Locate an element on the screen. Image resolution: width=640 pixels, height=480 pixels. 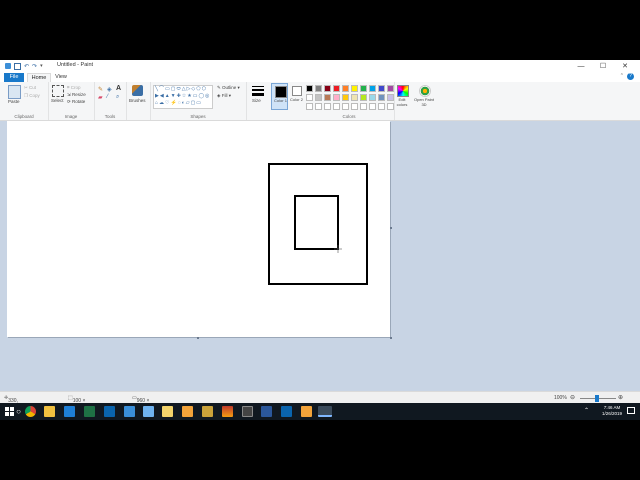
app-icon-blue is located at coordinates (148, 411).